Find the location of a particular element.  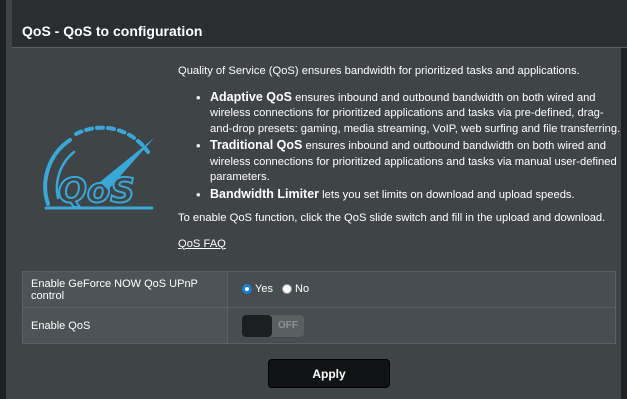

geforce-yes-radio: Yes is located at coordinates (257, 289).